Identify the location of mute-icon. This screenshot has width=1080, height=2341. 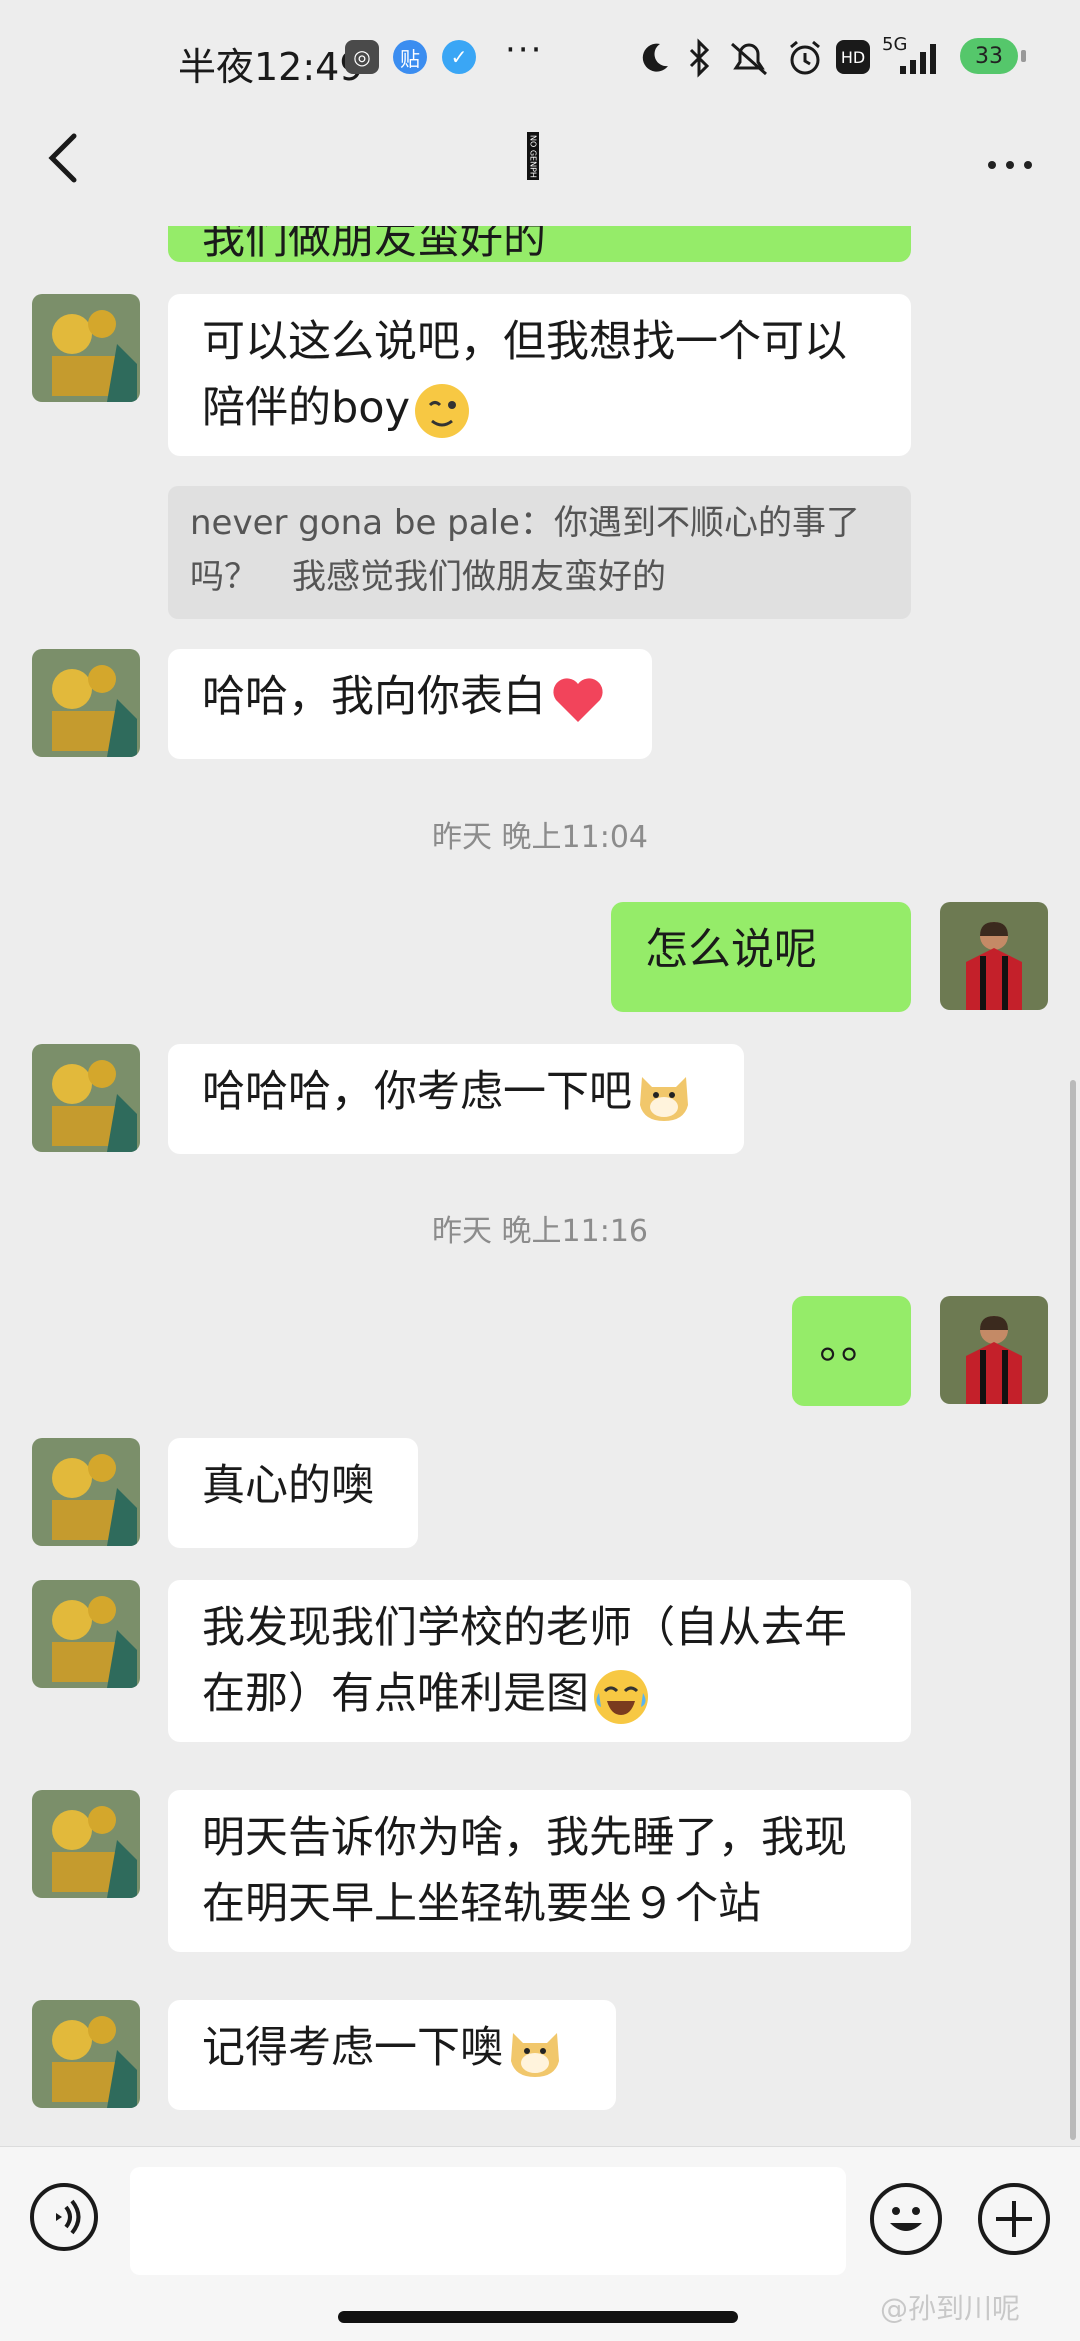
(749, 59).